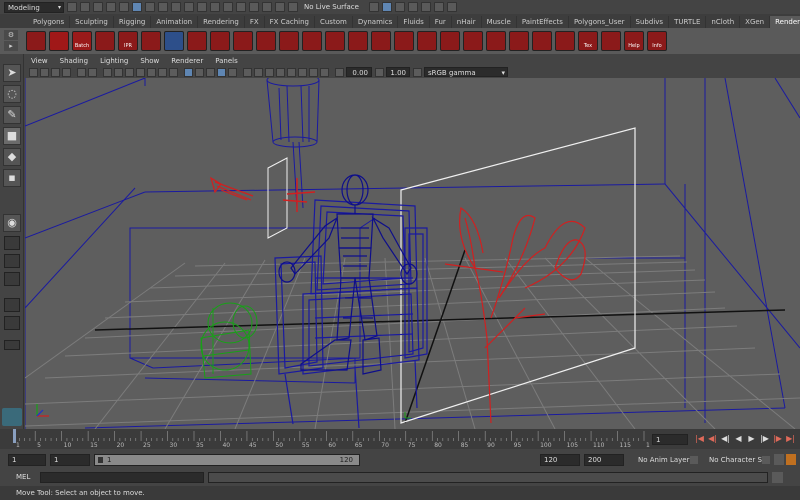 This screenshot has width=800, height=500. What do you see at coordinates (151, 72) in the screenshot?
I see `field-chart-icon` at bounding box center [151, 72].